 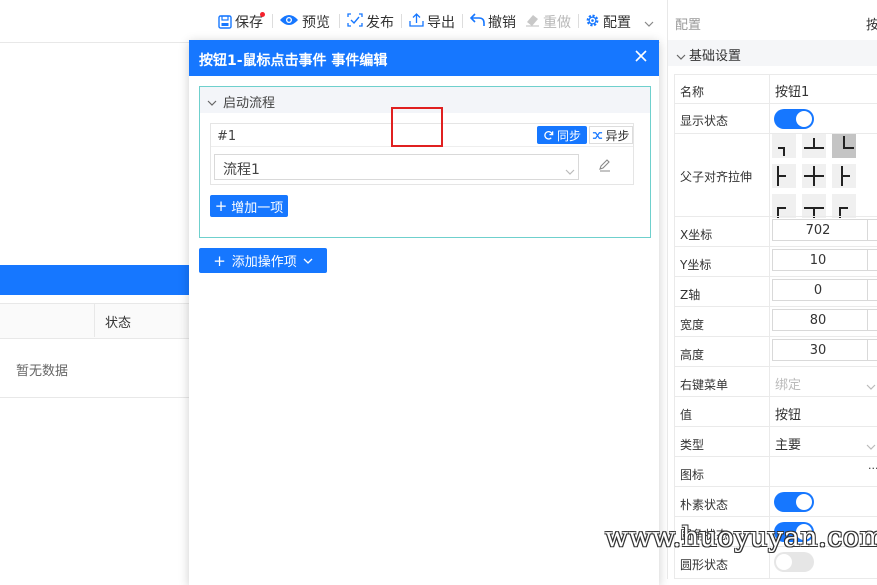 I want to click on name-input: 按钮1, so click(x=823, y=89).